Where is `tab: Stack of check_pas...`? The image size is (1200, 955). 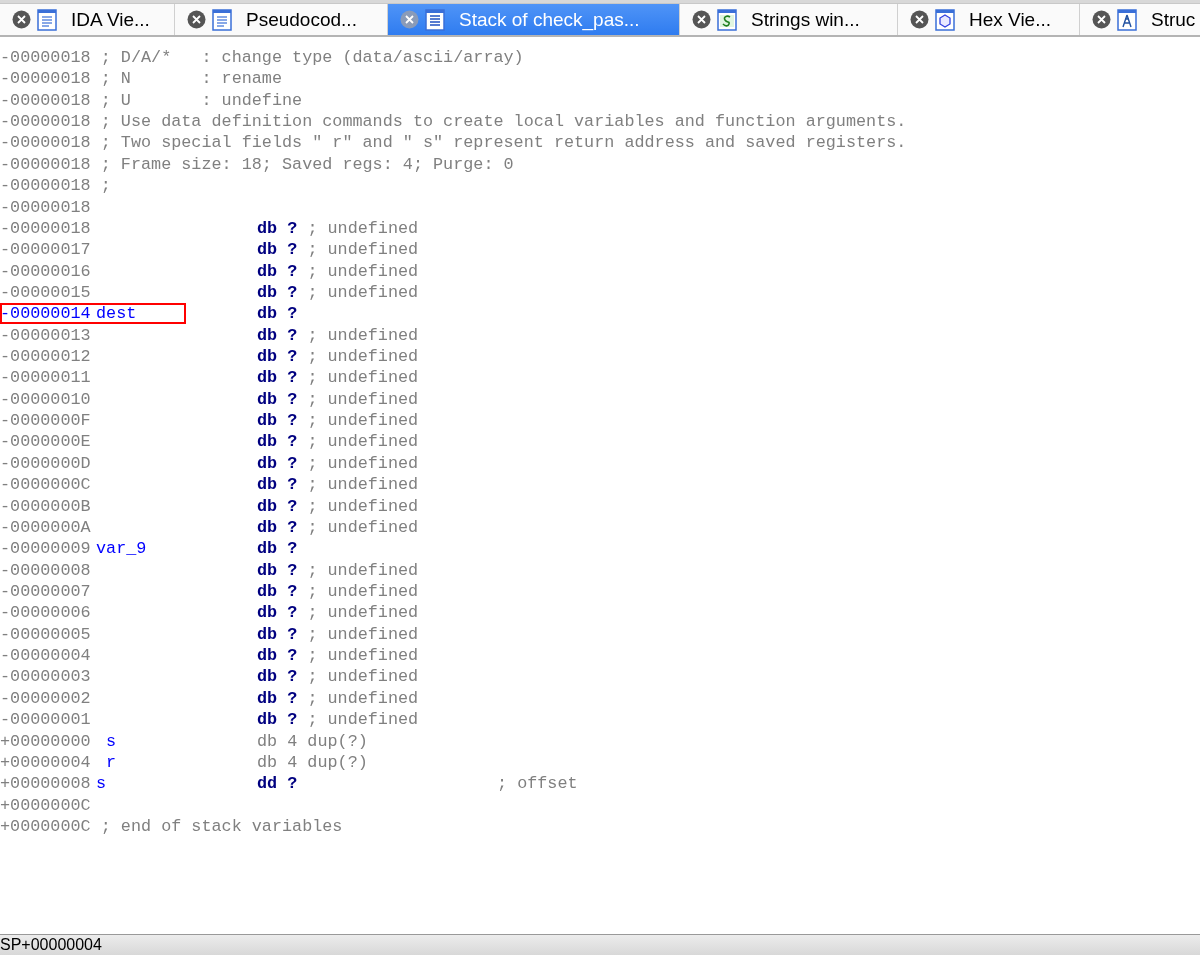 tab: Stack of check_pas... is located at coordinates (534, 19).